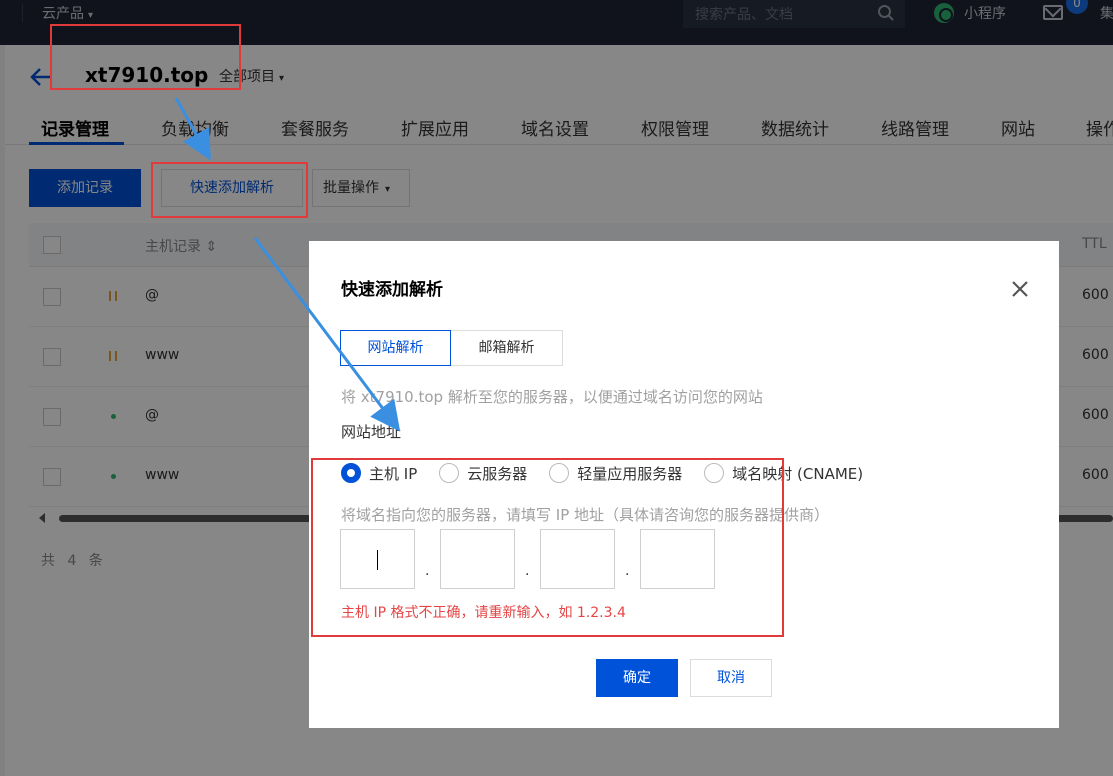 This screenshot has width=1113, height=776. What do you see at coordinates (552, 397) in the screenshot?
I see `dialog-description: 将 xt7910.top 解析至您的服务器，以便通过域名访问您的网站` at bounding box center [552, 397].